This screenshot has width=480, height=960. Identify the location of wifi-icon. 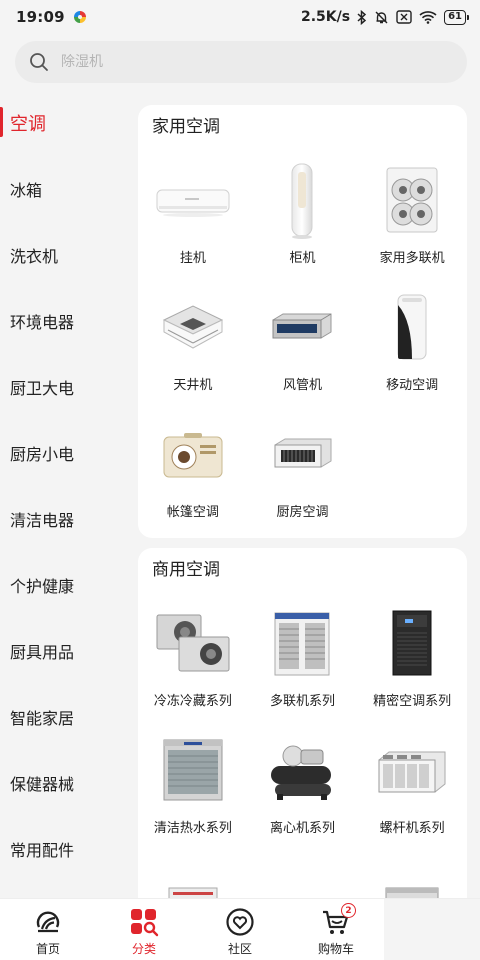
(428, 17).